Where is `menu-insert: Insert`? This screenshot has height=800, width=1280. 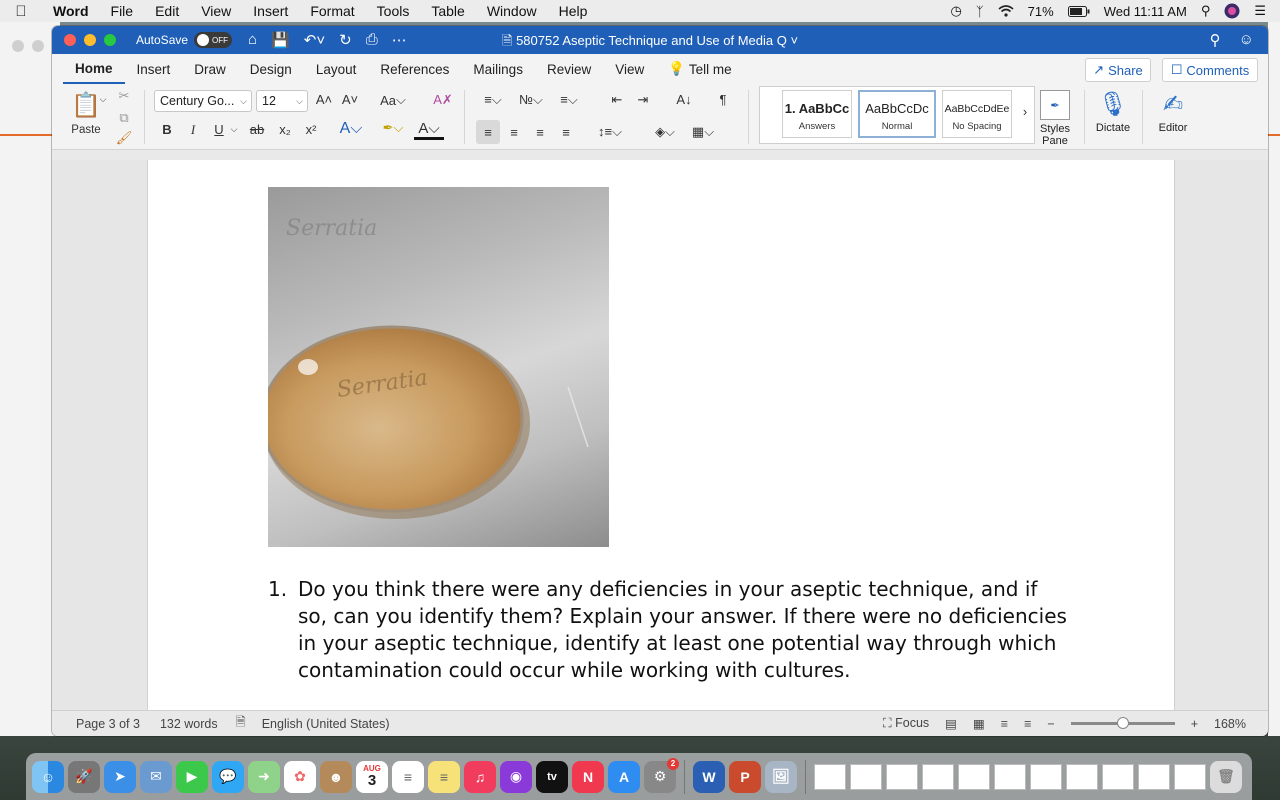 menu-insert: Insert is located at coordinates (270, 11).